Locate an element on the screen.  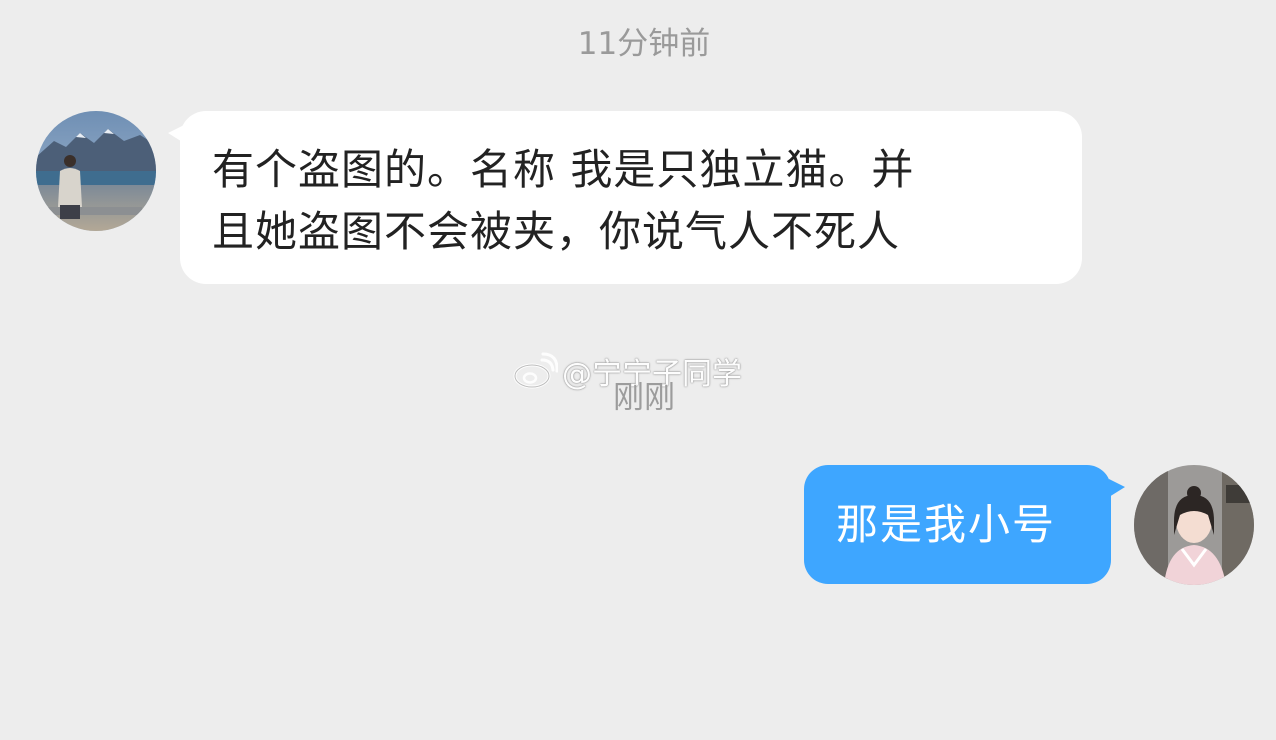
message-timestamp: 11分钟前 is located at coordinates (644, 44).